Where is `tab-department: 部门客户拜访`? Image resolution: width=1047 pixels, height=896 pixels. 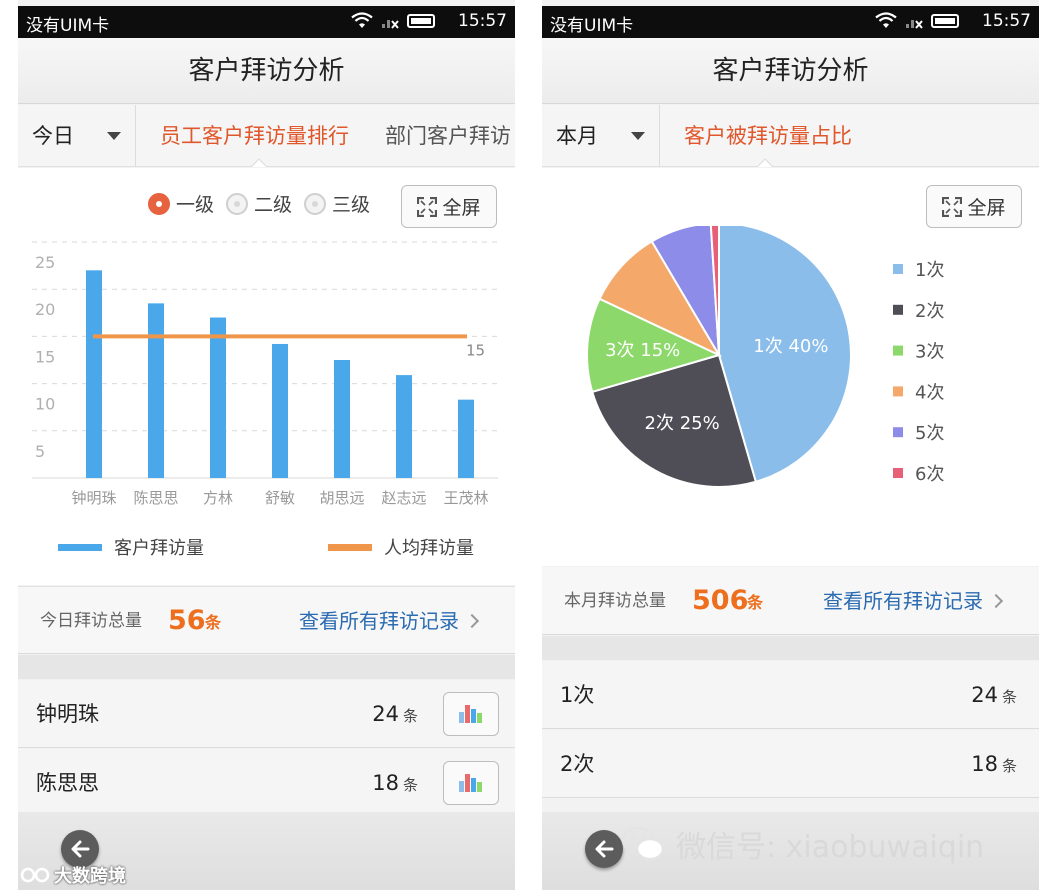
tab-department: 部门客户拜访 is located at coordinates (448, 136).